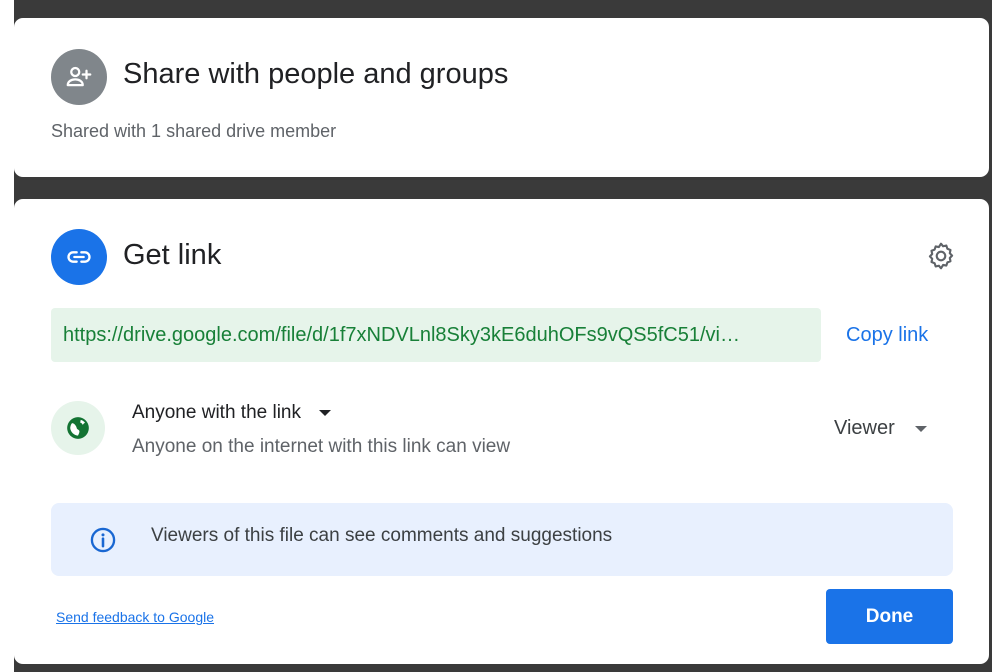 The width and height of the screenshot is (992, 672). Describe the element at coordinates (889, 616) in the screenshot. I see `done-button: Done` at that location.